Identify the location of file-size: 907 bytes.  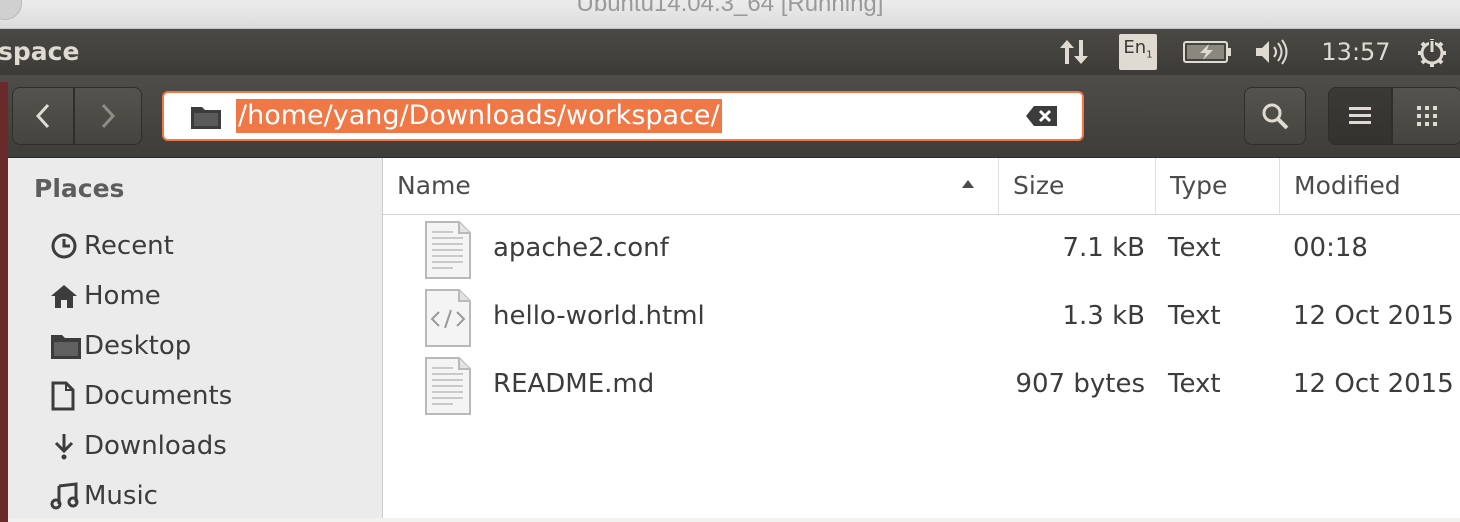
(1080, 384).